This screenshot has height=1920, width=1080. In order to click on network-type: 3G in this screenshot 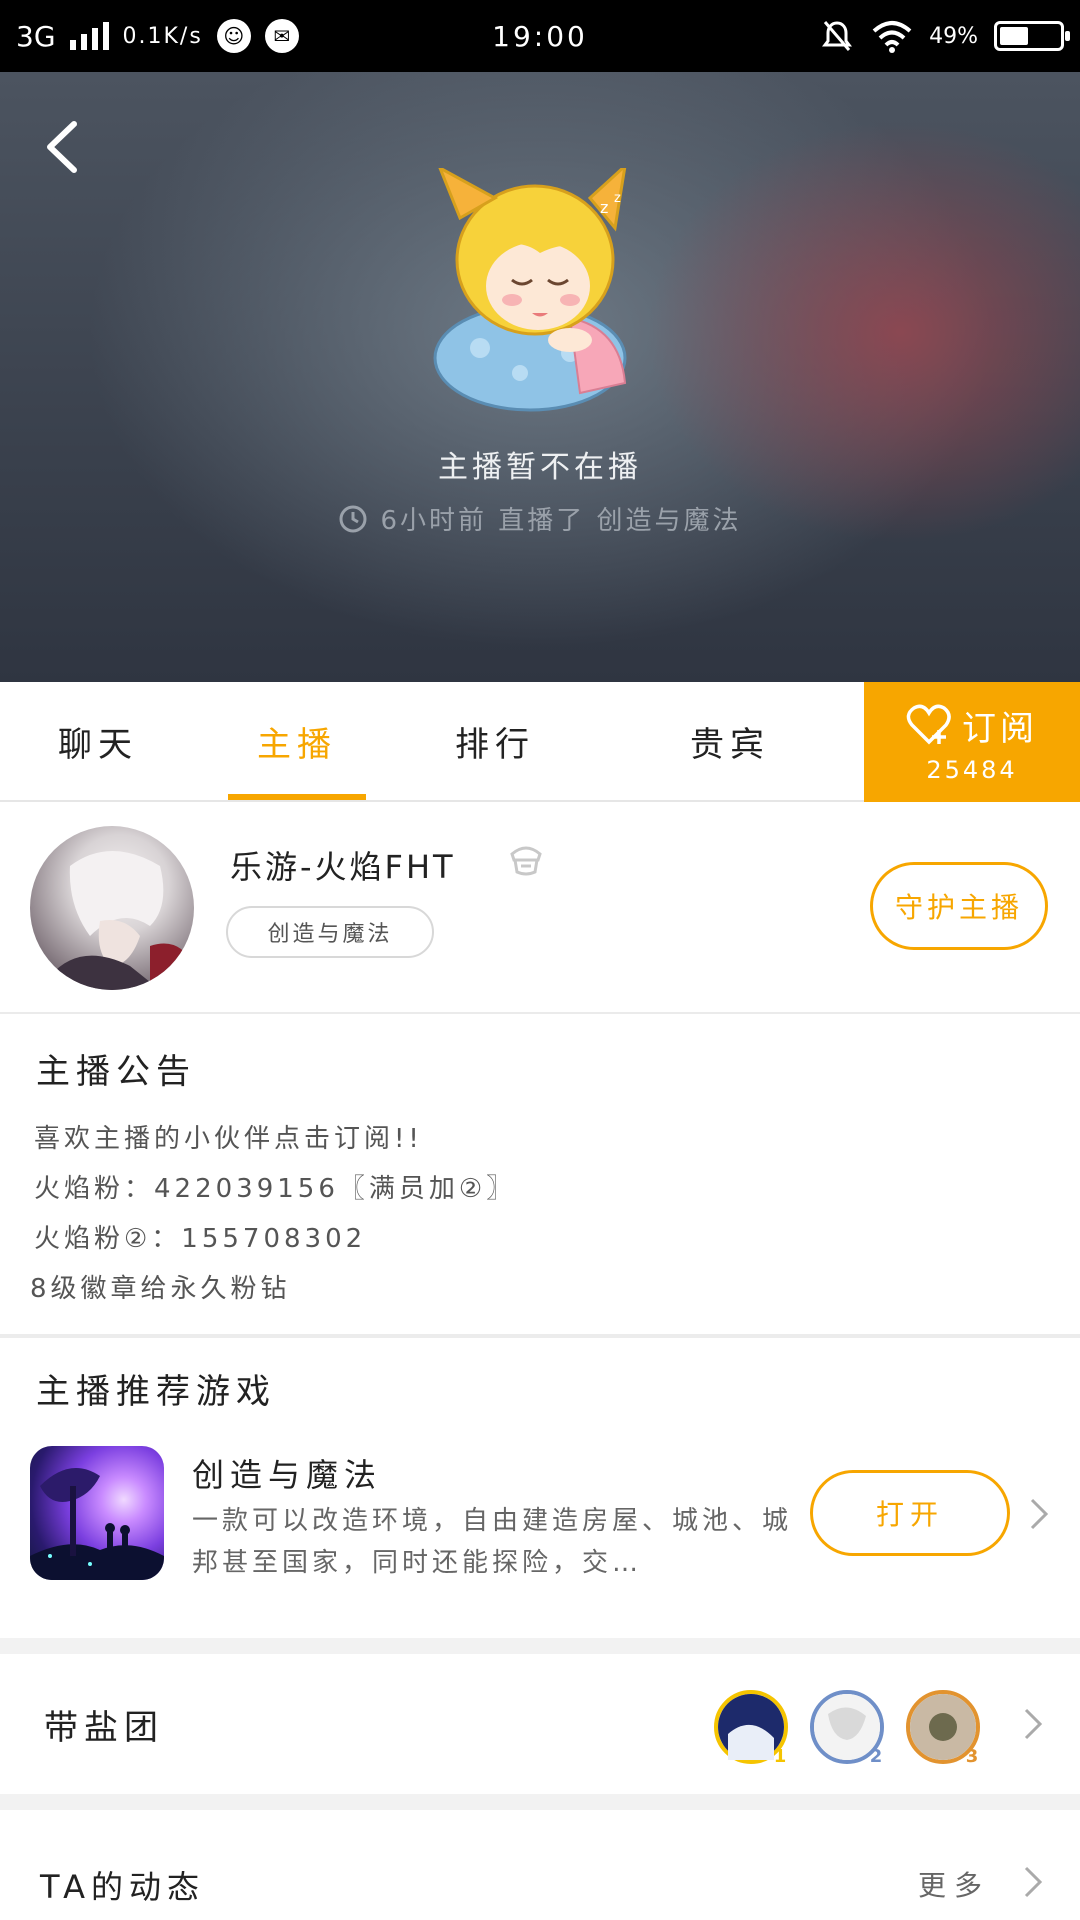, I will do `click(36, 36)`.